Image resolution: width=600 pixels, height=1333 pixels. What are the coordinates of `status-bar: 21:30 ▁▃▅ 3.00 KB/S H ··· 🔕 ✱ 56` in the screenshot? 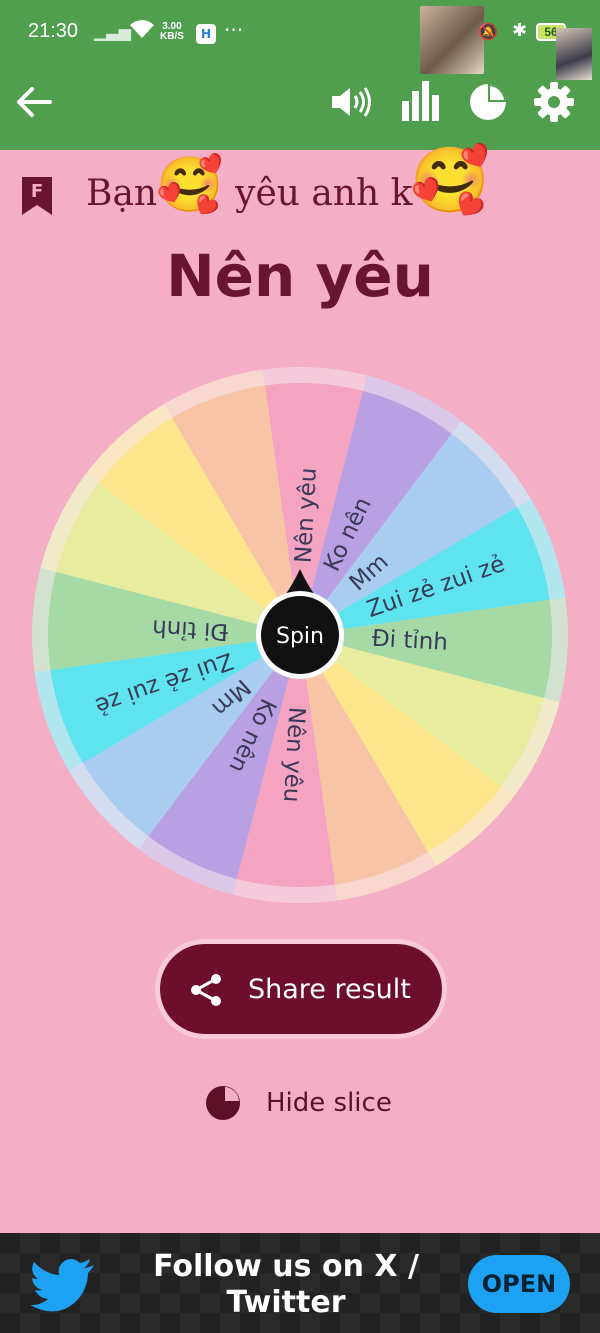 It's located at (300, 40).